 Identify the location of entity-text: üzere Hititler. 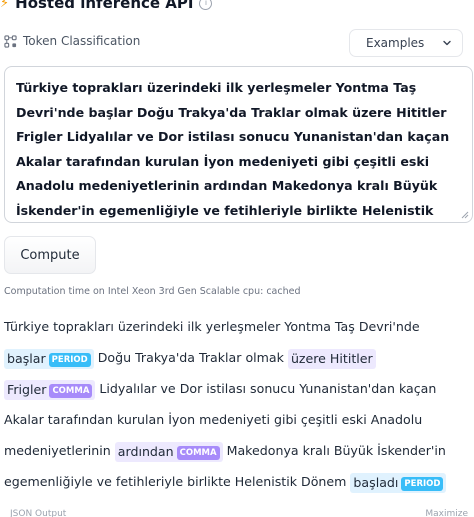
(331, 358).